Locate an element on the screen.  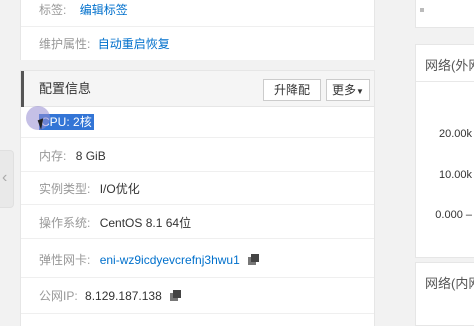
public-ip-value: 8.129.187.138 is located at coordinates (123, 296).